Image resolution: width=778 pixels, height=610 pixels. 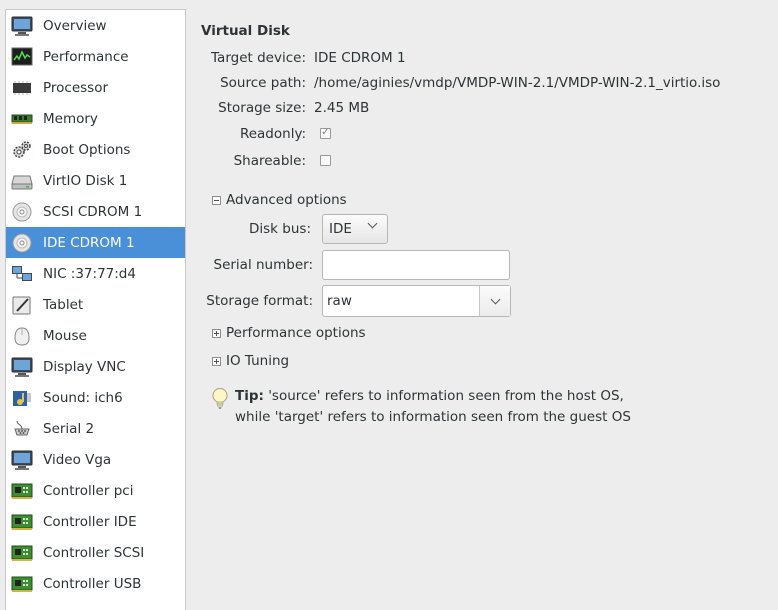 I want to click on display-icon, so click(x=22, y=367).